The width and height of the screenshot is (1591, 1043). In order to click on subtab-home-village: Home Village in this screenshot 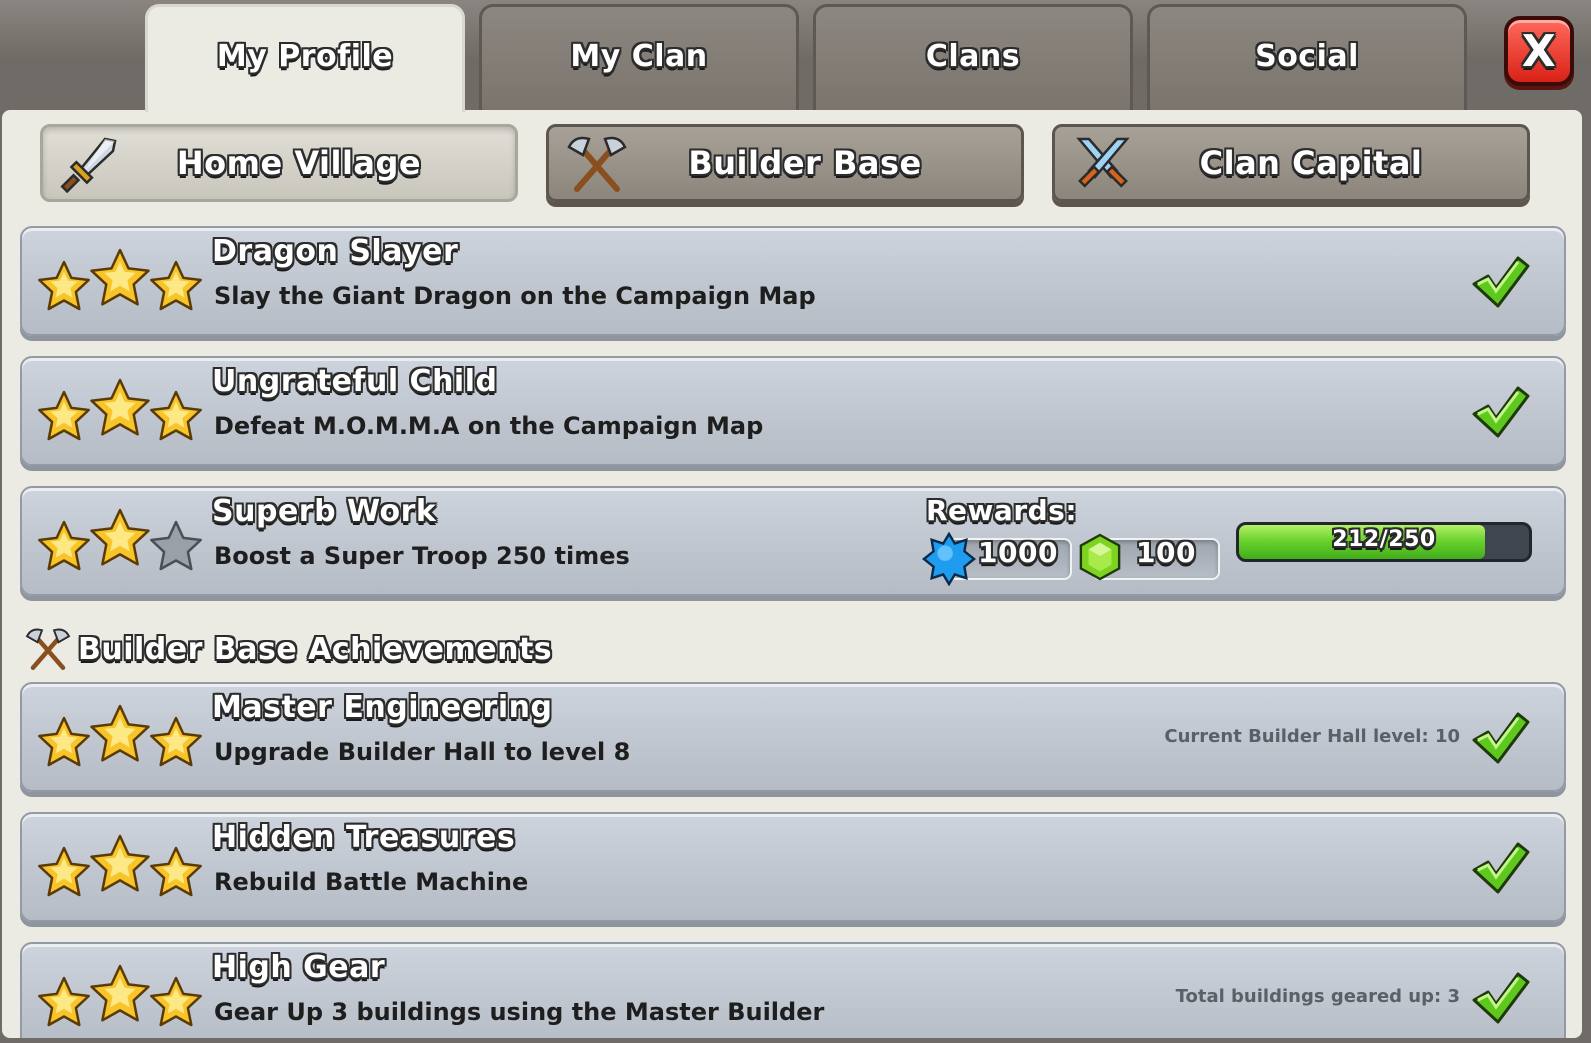, I will do `click(279, 163)`.